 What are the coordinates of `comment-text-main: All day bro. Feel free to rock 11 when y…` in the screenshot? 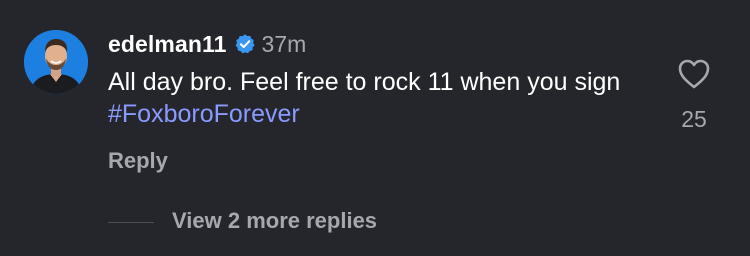 It's located at (364, 82).